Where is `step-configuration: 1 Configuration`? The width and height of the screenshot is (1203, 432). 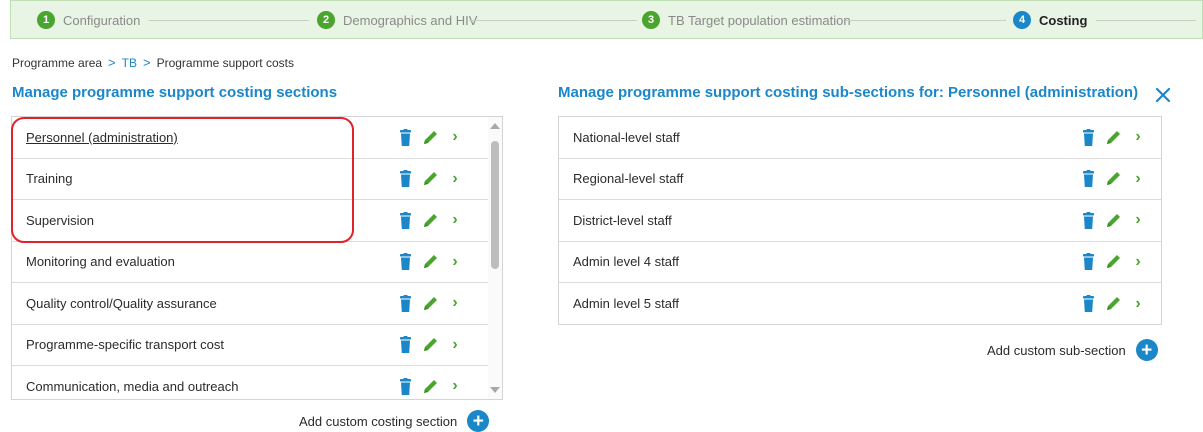
step-configuration: 1 Configuration is located at coordinates (88, 20).